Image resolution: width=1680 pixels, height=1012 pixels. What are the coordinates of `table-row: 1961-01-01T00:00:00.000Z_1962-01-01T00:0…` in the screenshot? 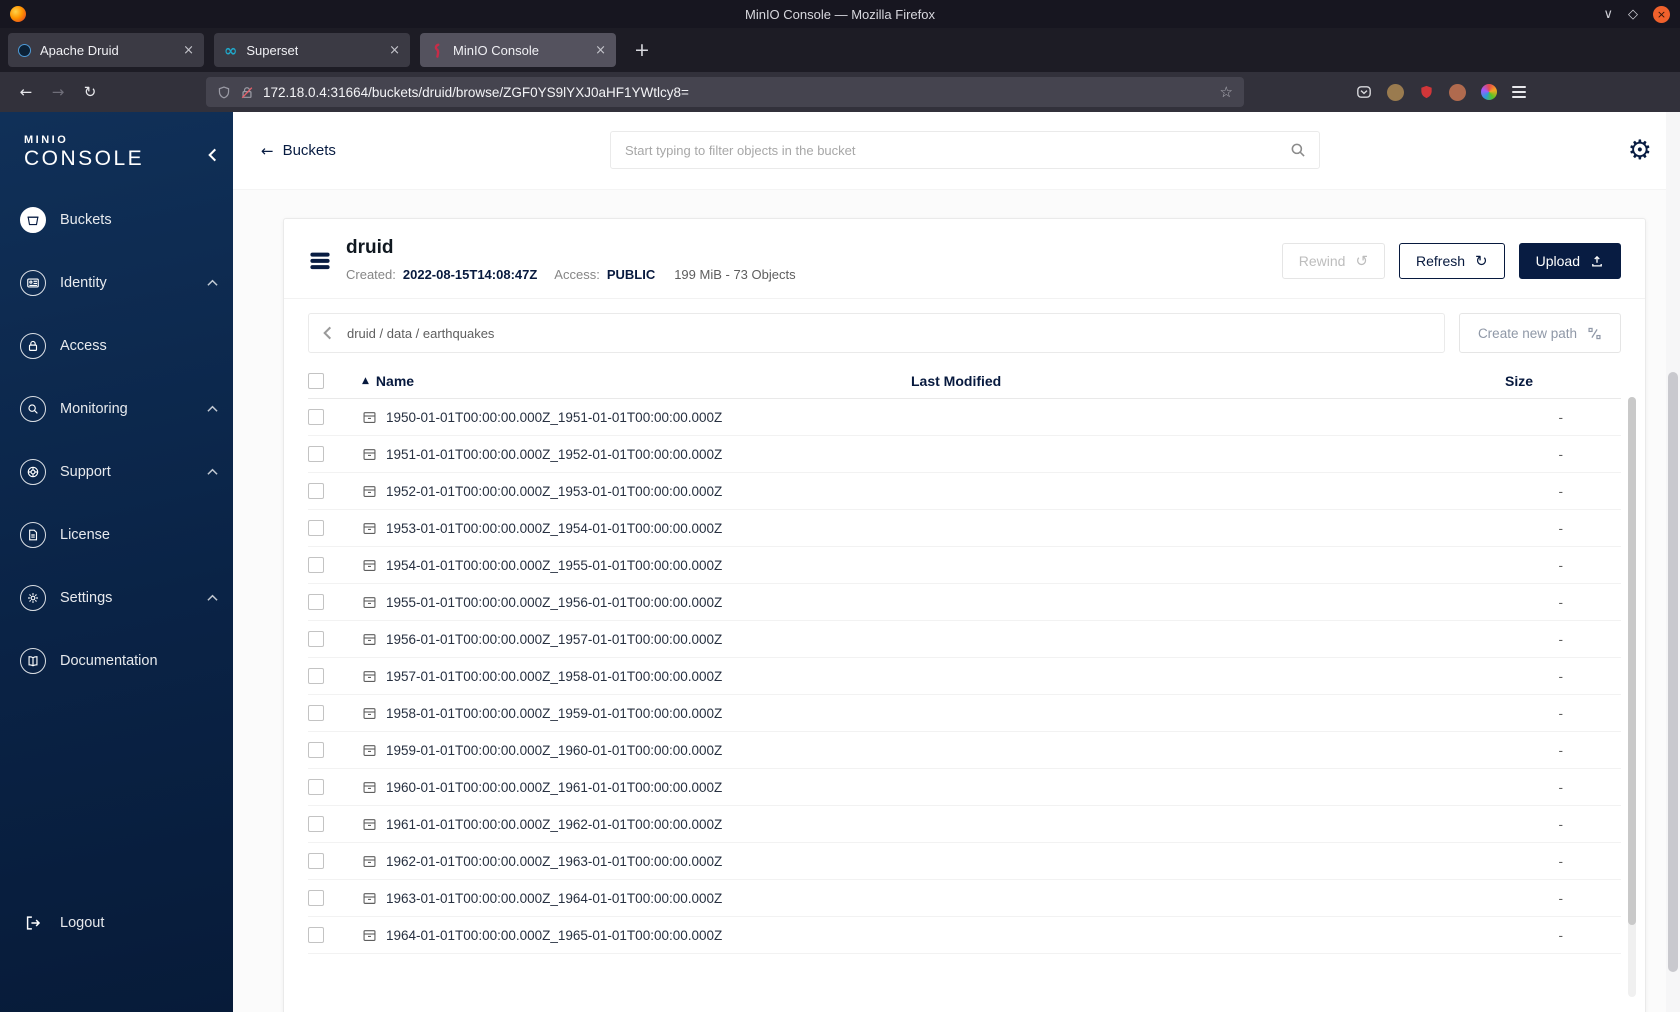 It's located at (964, 824).